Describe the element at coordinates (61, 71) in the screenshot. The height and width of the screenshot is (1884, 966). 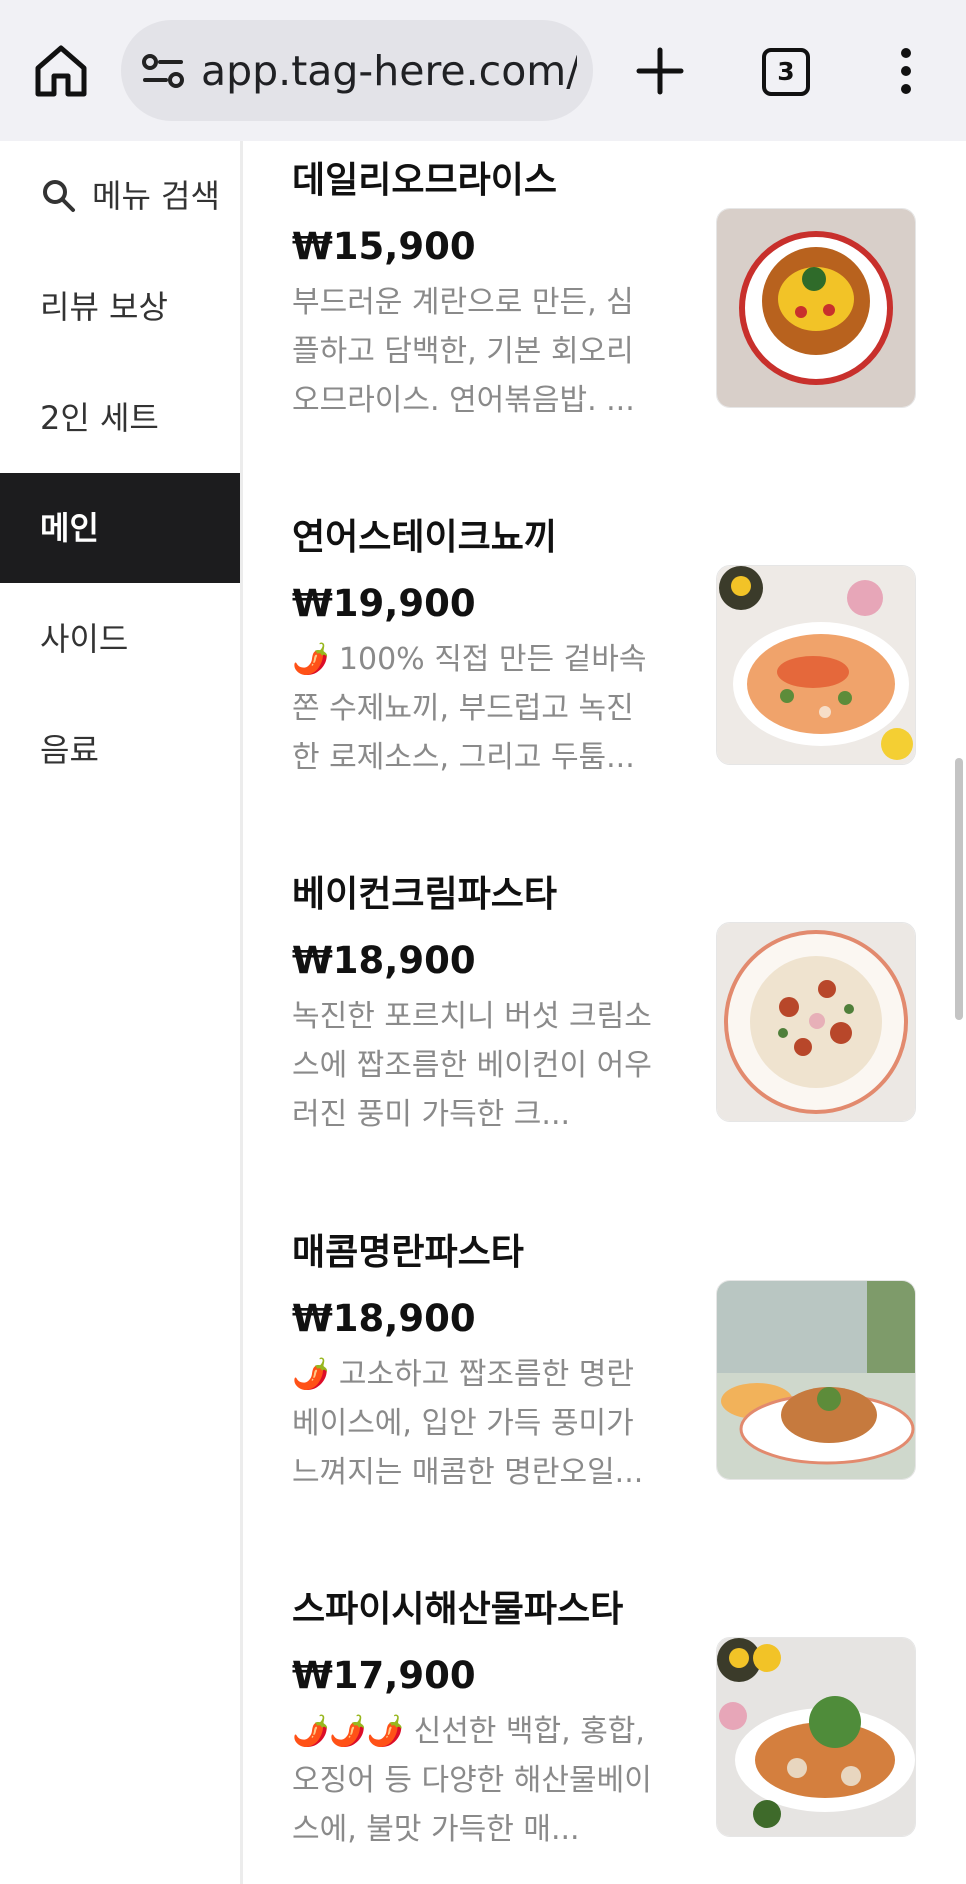
I see `home-icon` at that location.